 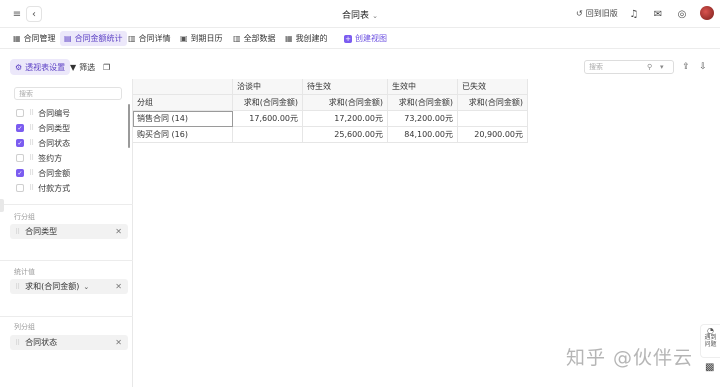 What do you see at coordinates (106, 67) in the screenshot?
I see `copy-icon: ❐` at bounding box center [106, 67].